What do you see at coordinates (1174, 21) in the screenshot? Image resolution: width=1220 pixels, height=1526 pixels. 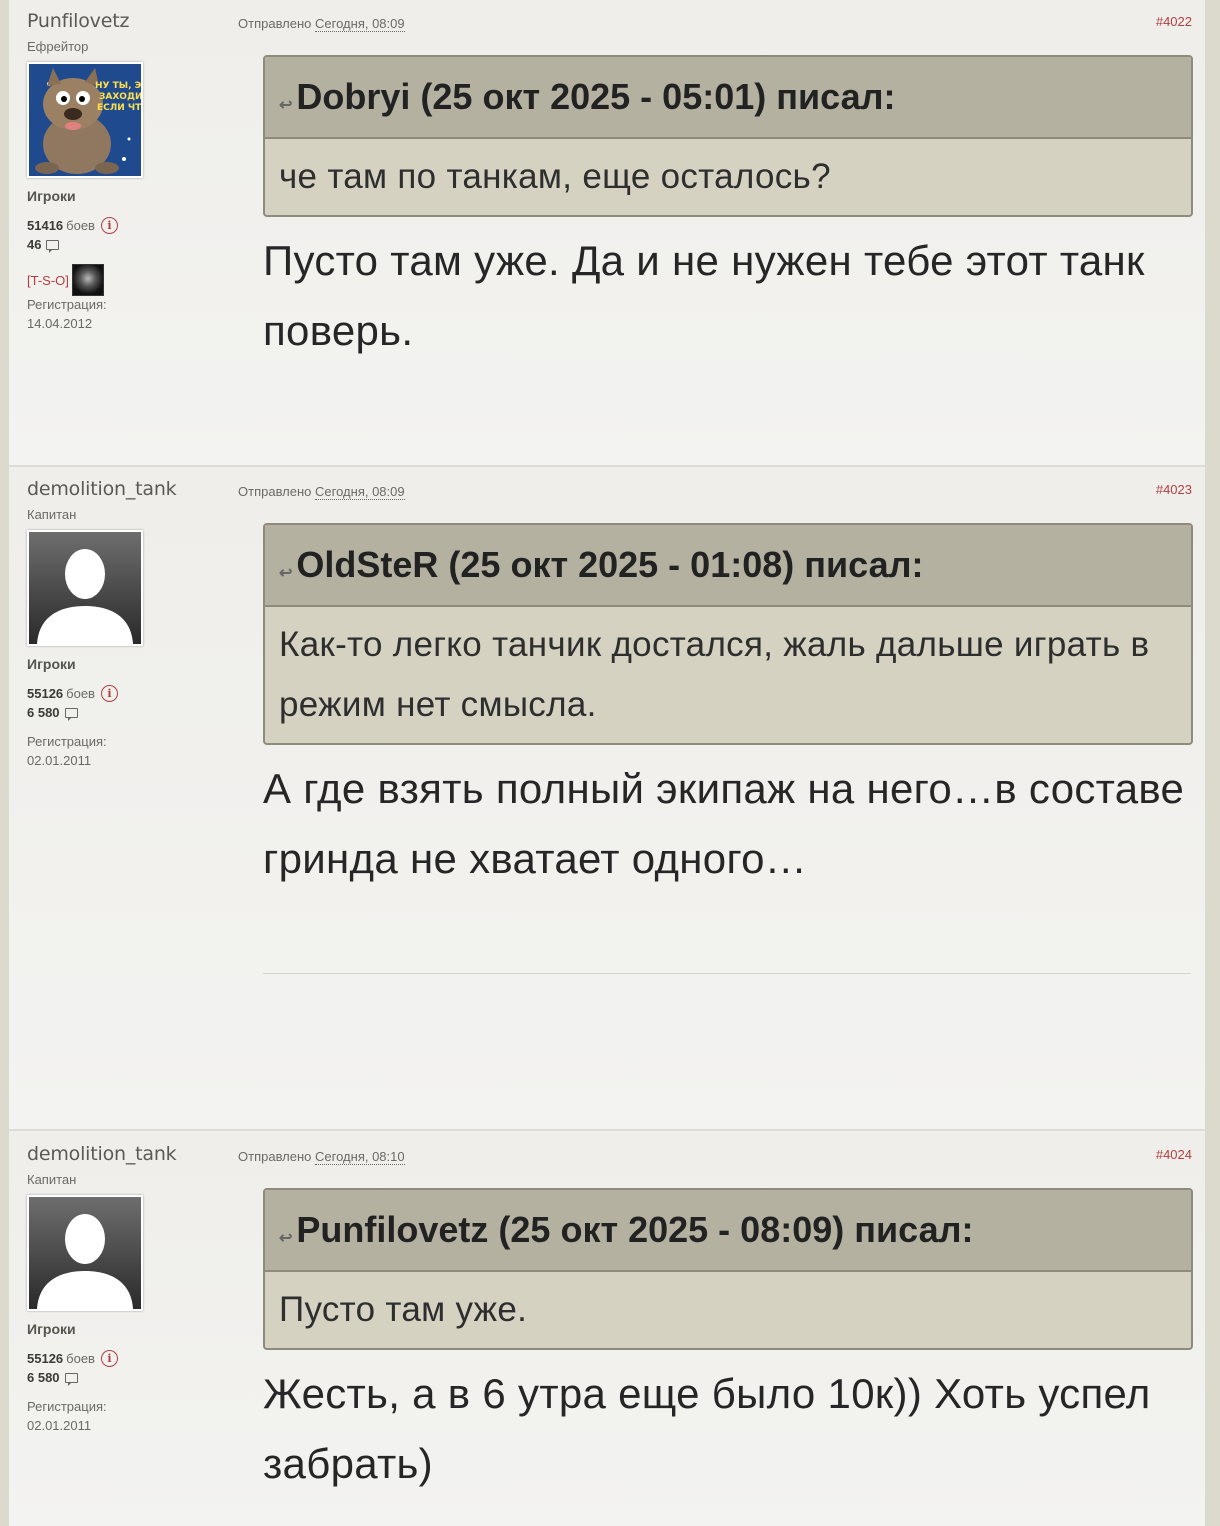 I see `post-number-link: #4022` at bounding box center [1174, 21].